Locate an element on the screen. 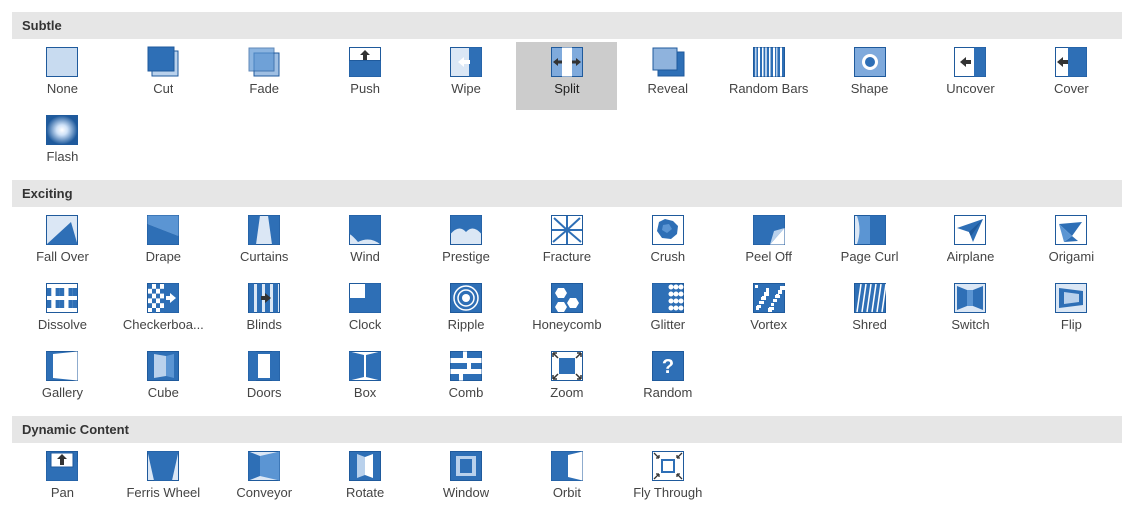  transition-label: Pan is located at coordinates (62, 492).